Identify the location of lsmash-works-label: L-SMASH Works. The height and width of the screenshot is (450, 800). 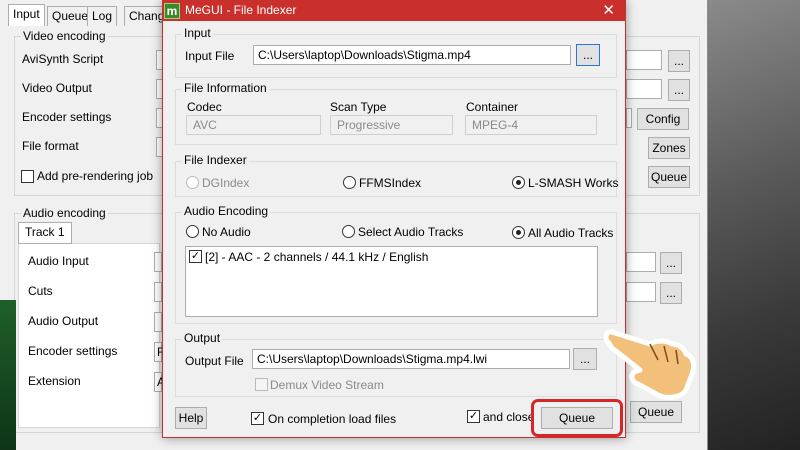
(573, 183).